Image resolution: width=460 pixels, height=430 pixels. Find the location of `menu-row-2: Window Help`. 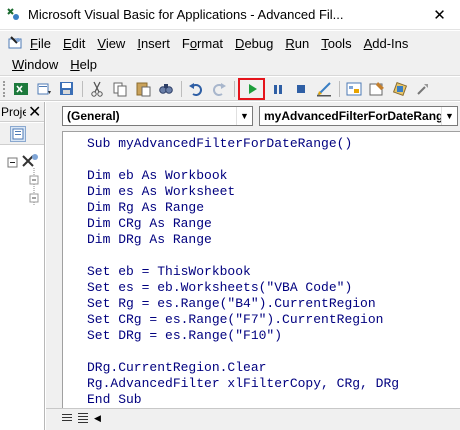

menu-row-2: Window Help is located at coordinates (51, 64).